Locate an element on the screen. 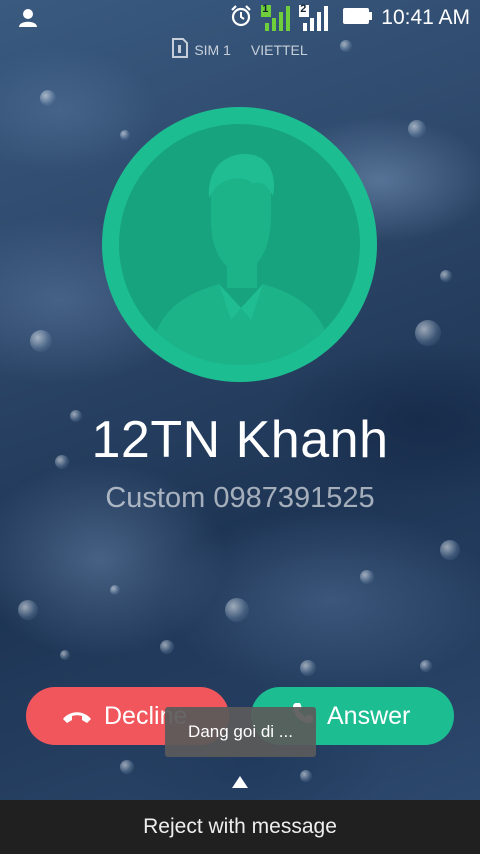  status-clock: 10:41 AM is located at coordinates (425, 17).